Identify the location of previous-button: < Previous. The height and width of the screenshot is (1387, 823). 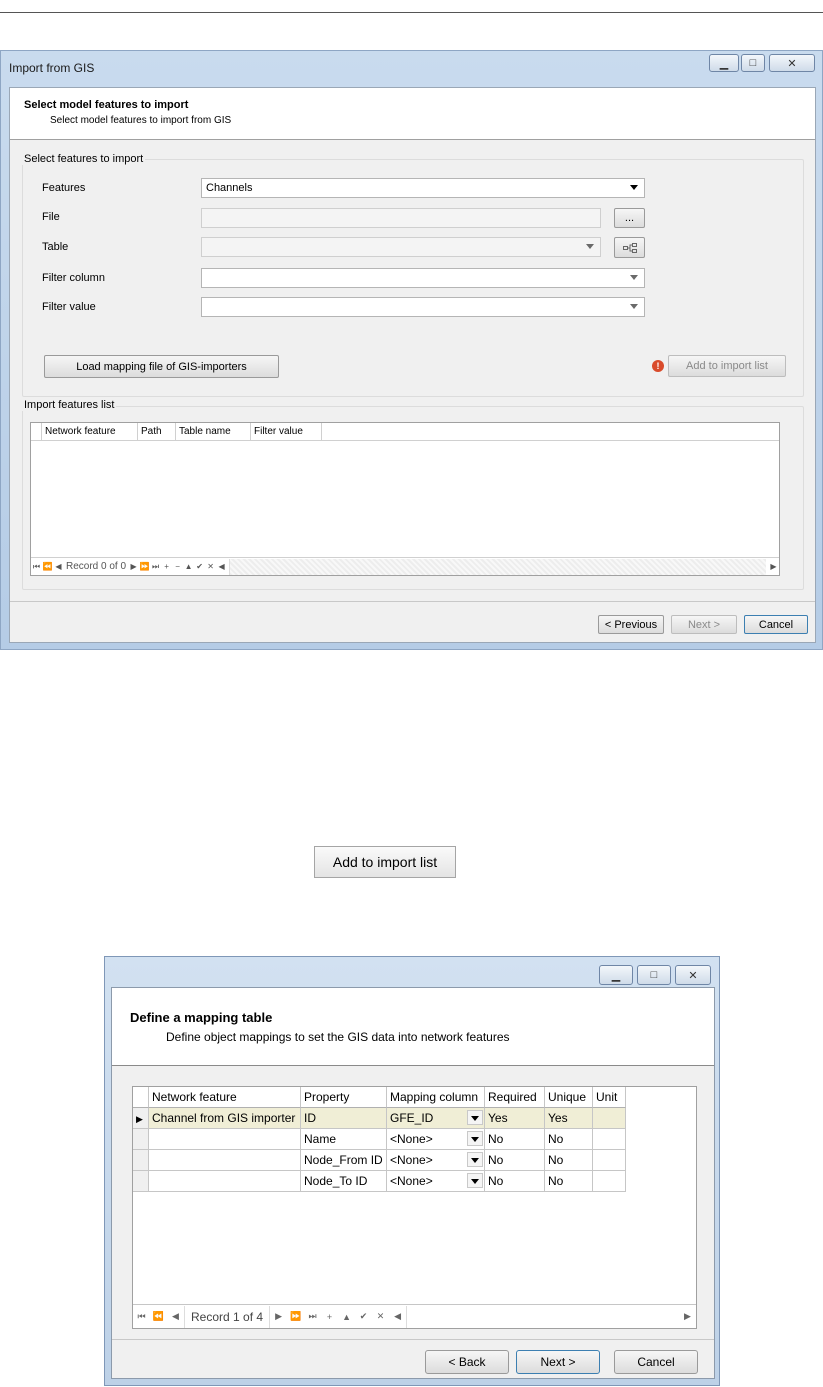
(631, 624).